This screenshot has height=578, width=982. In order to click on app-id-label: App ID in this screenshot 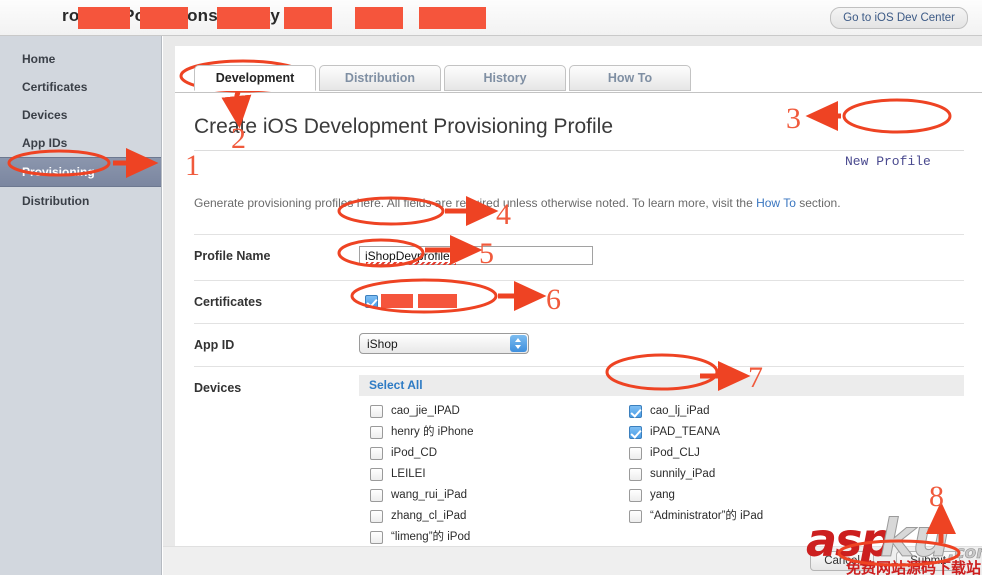, I will do `click(214, 345)`.